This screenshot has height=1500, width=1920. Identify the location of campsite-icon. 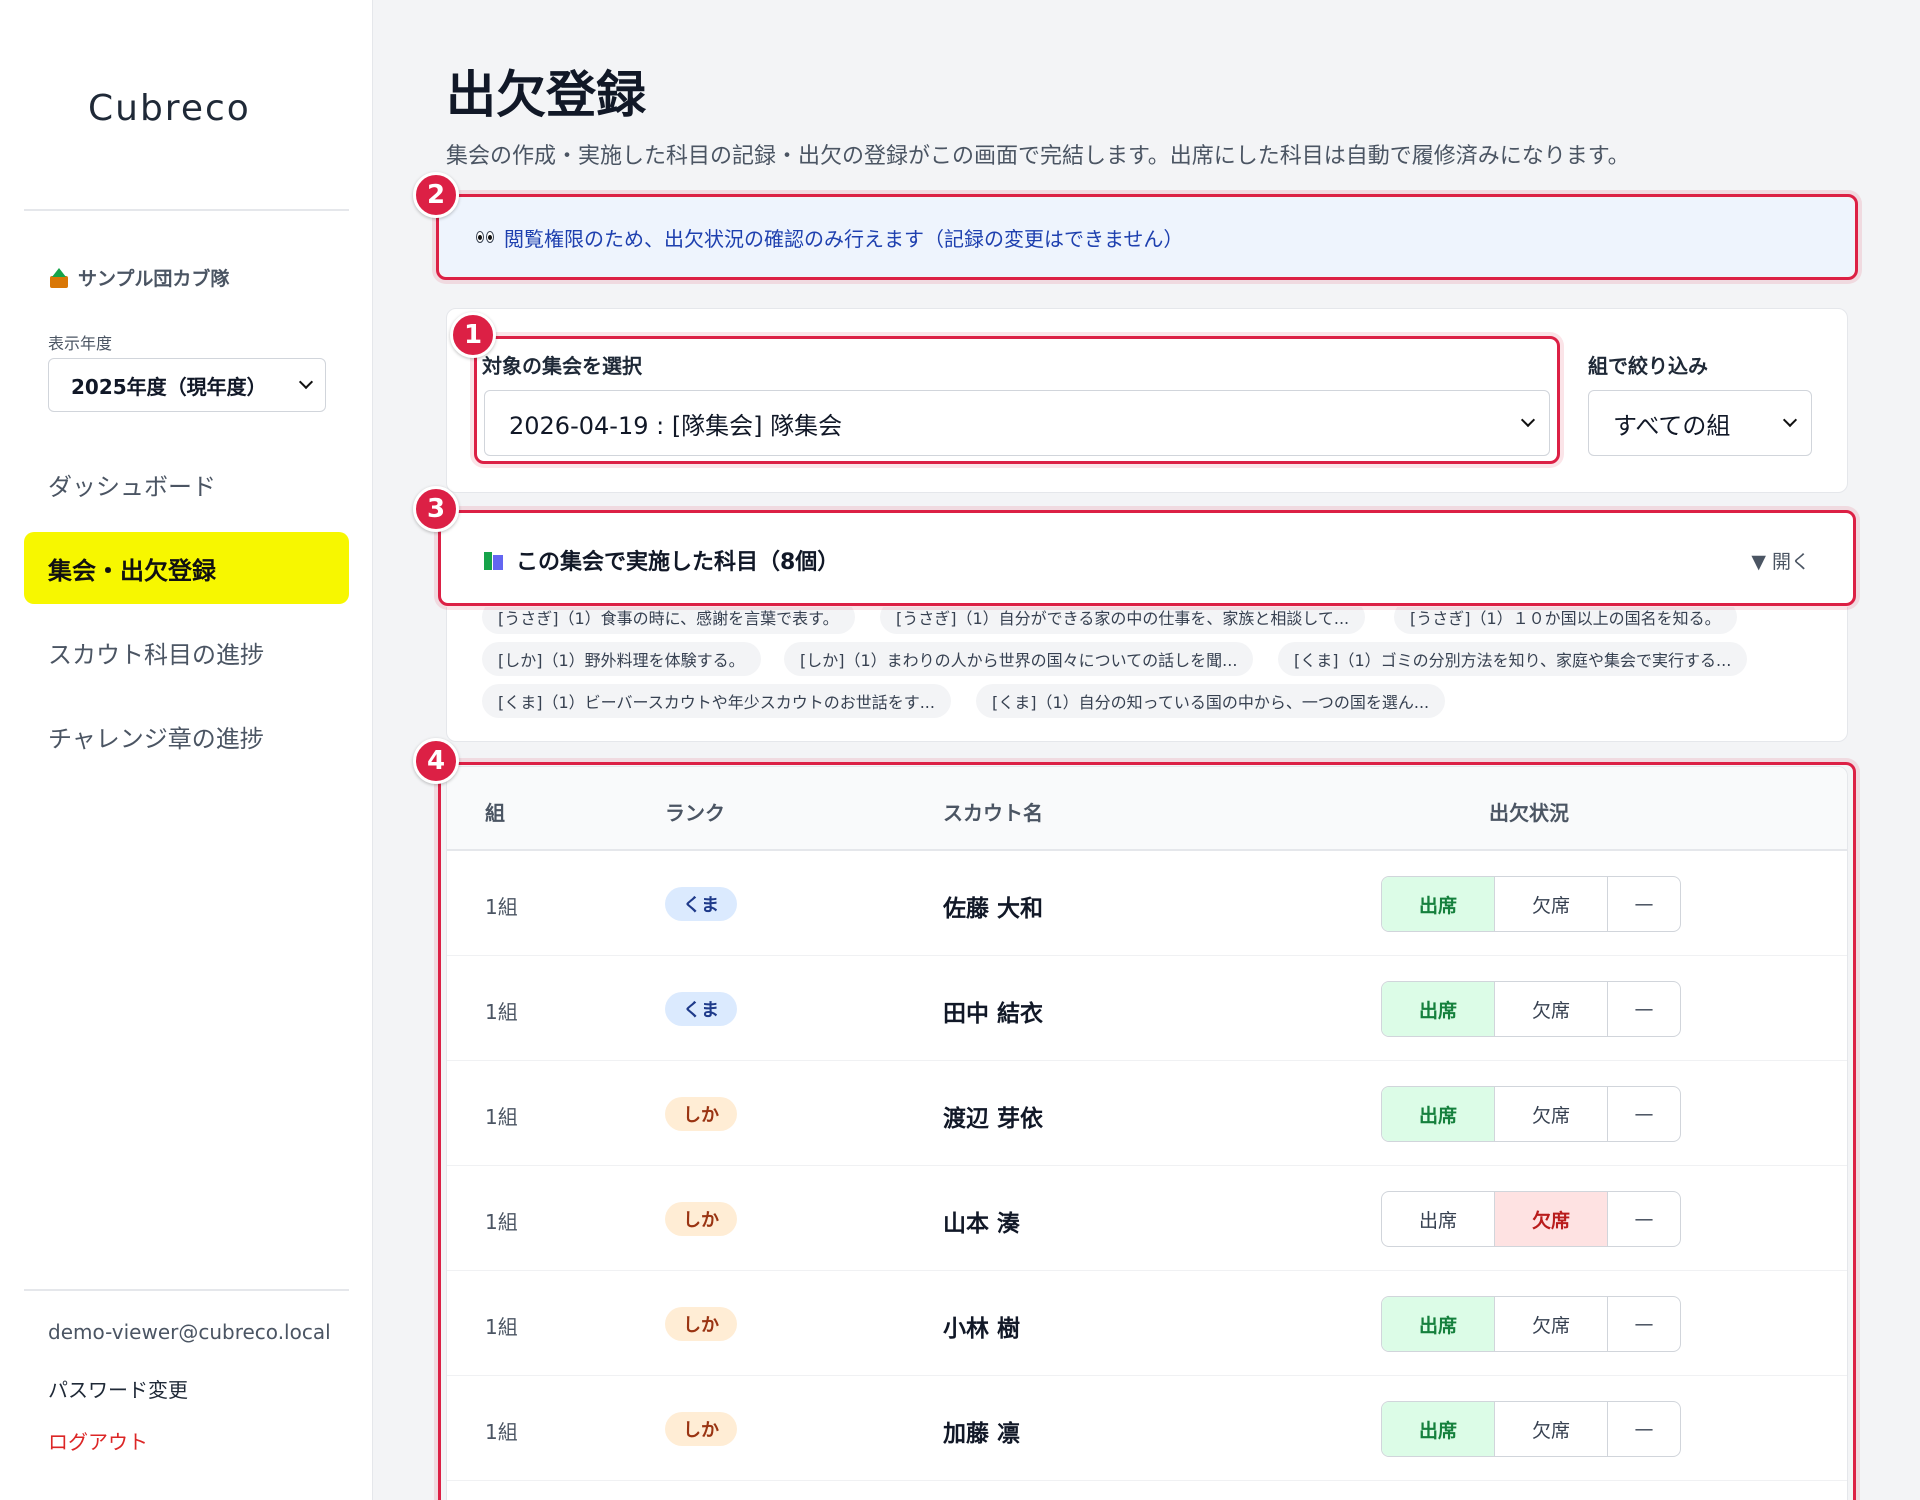
(59, 277).